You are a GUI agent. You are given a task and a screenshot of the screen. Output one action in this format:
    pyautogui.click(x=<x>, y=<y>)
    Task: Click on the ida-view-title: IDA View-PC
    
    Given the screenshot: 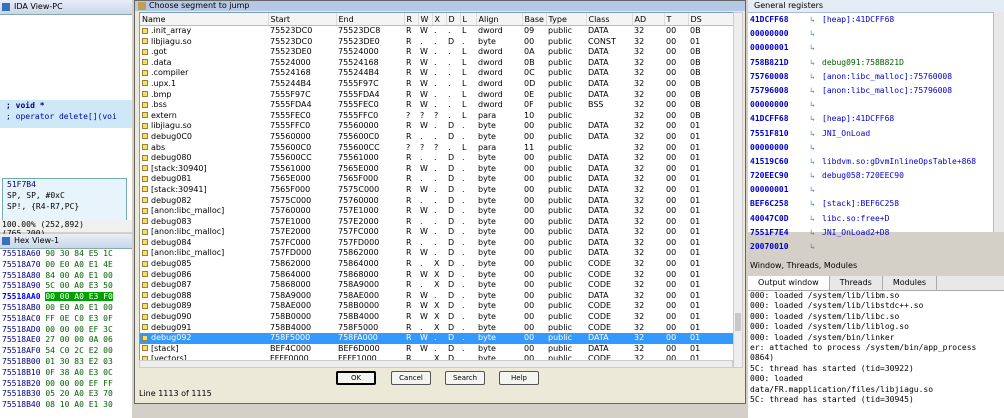 What is the action you would take?
    pyautogui.click(x=66, y=7)
    